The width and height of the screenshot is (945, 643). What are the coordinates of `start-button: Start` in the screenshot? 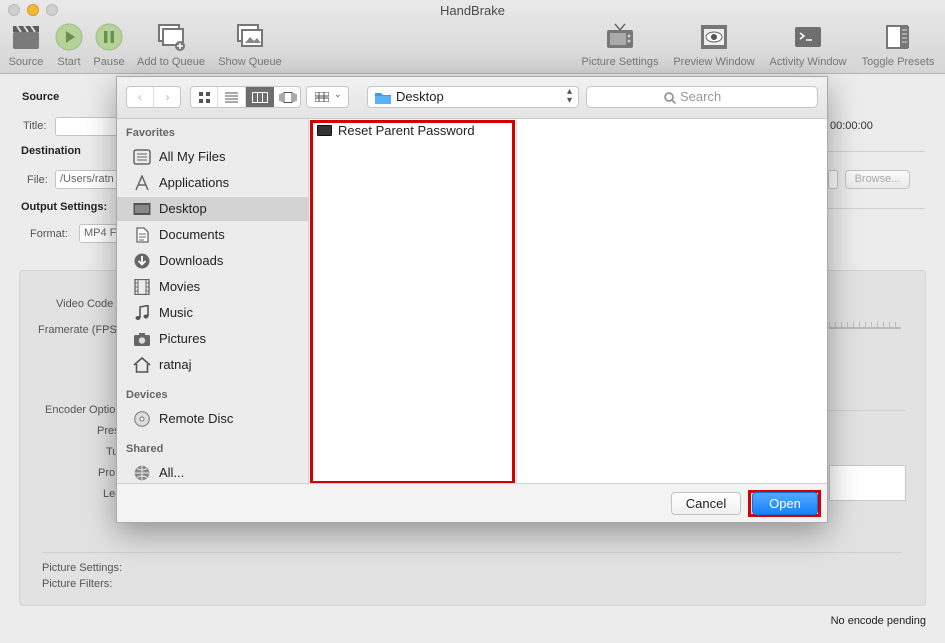 It's located at (69, 45).